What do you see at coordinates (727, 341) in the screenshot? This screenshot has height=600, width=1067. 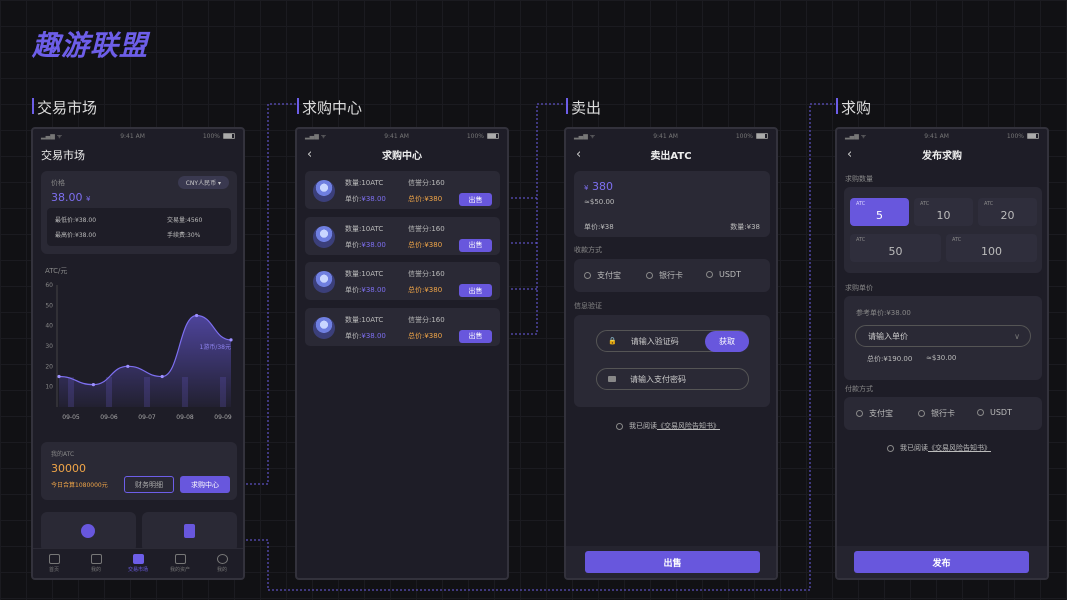 I see `get-code-button: 获取` at bounding box center [727, 341].